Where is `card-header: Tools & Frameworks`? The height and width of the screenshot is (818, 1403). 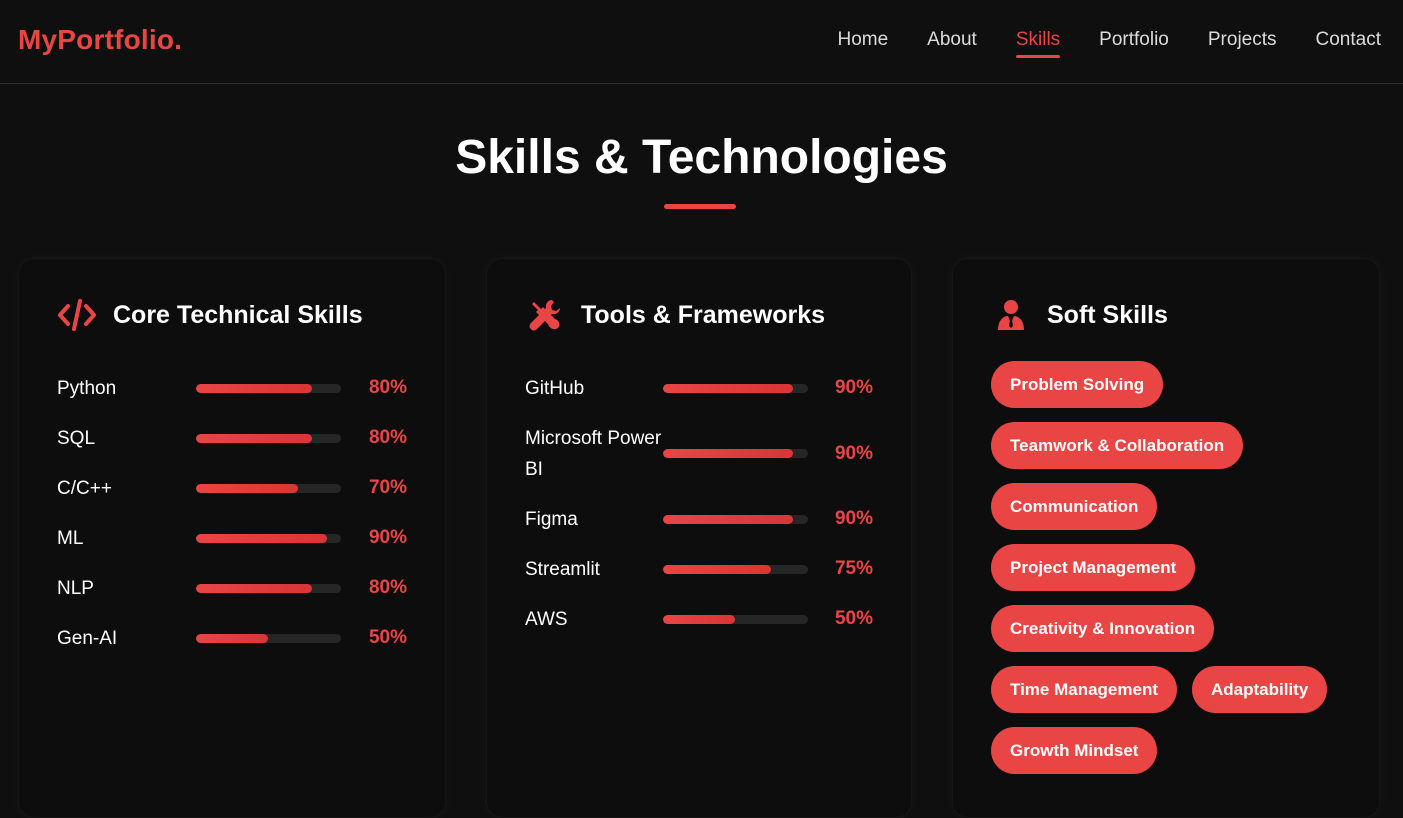
card-header: Tools & Frameworks is located at coordinates (675, 315).